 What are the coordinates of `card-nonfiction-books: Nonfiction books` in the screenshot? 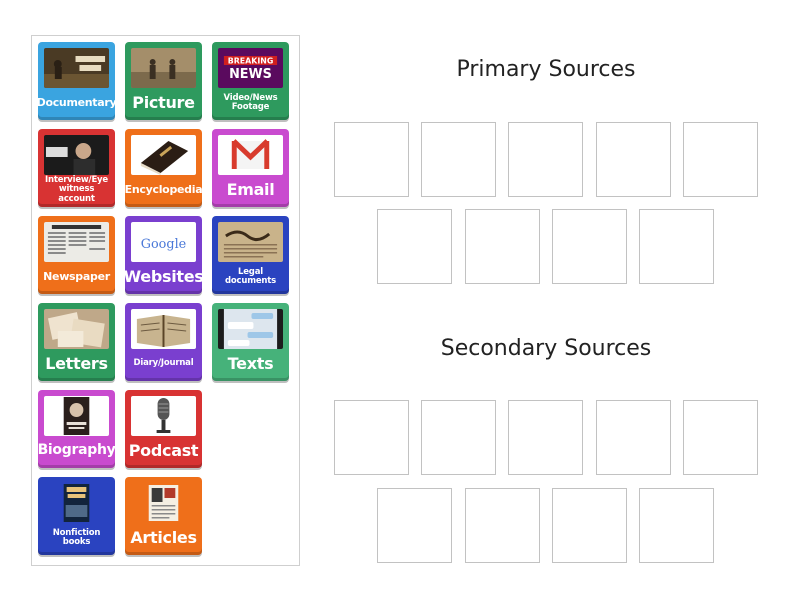 It's located at (76, 516).